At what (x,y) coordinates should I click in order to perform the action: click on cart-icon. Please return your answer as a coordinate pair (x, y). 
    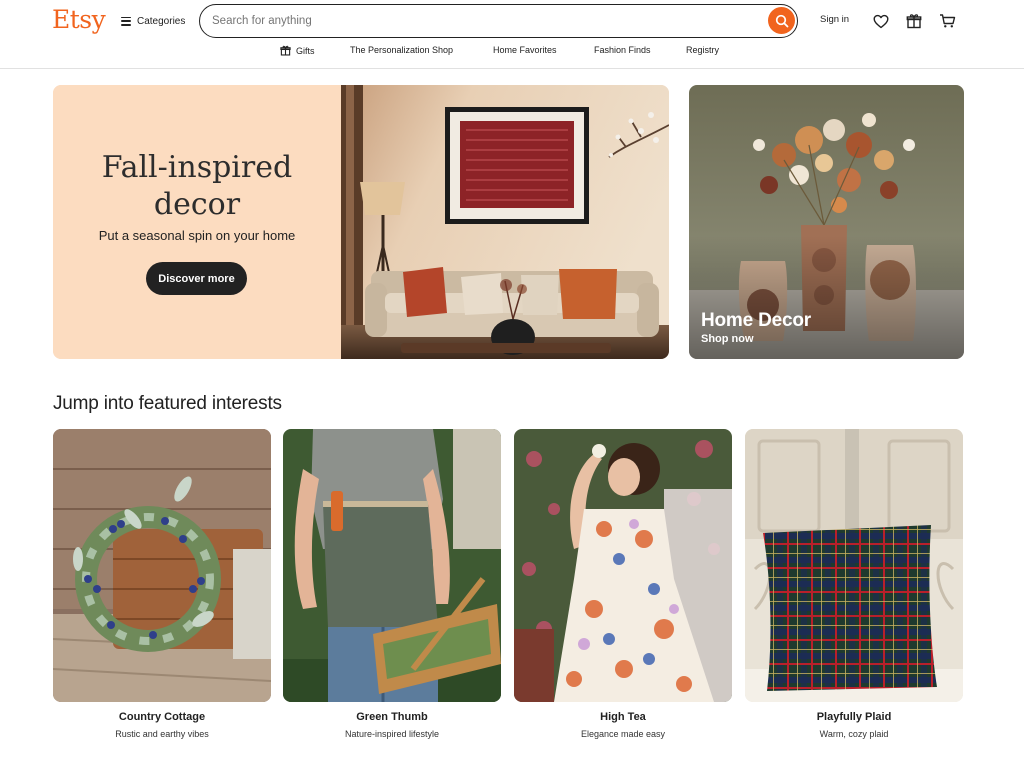
    Looking at the image, I should click on (947, 21).